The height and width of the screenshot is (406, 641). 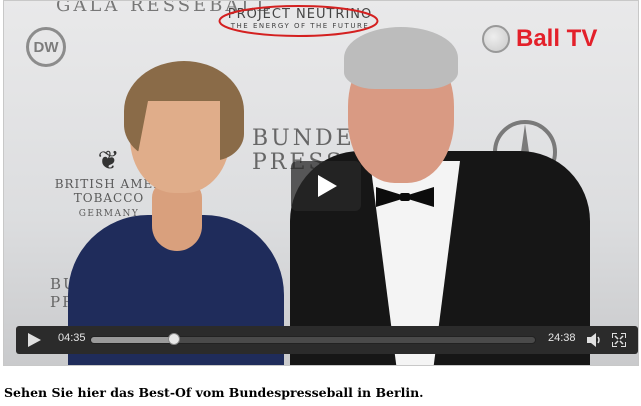 What do you see at coordinates (594, 340) in the screenshot?
I see `volume-button` at bounding box center [594, 340].